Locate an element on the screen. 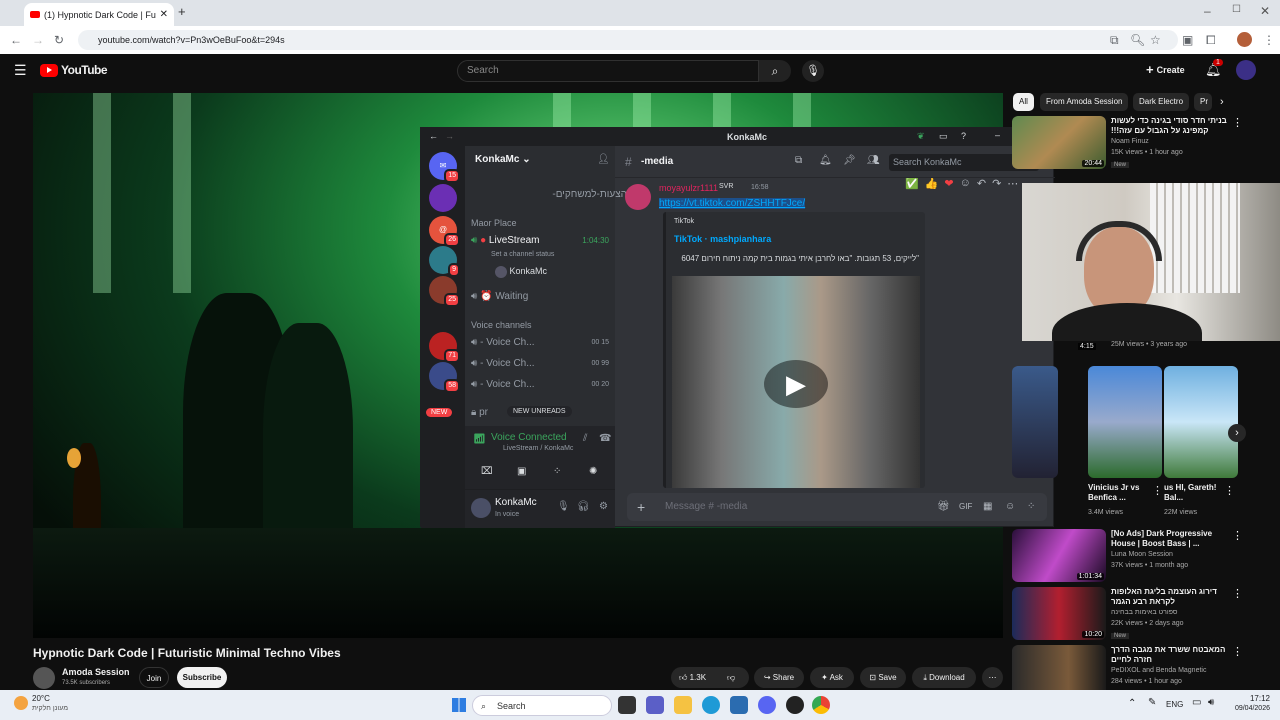  shorts-next-arrow-icon: › is located at coordinates (1237, 433).